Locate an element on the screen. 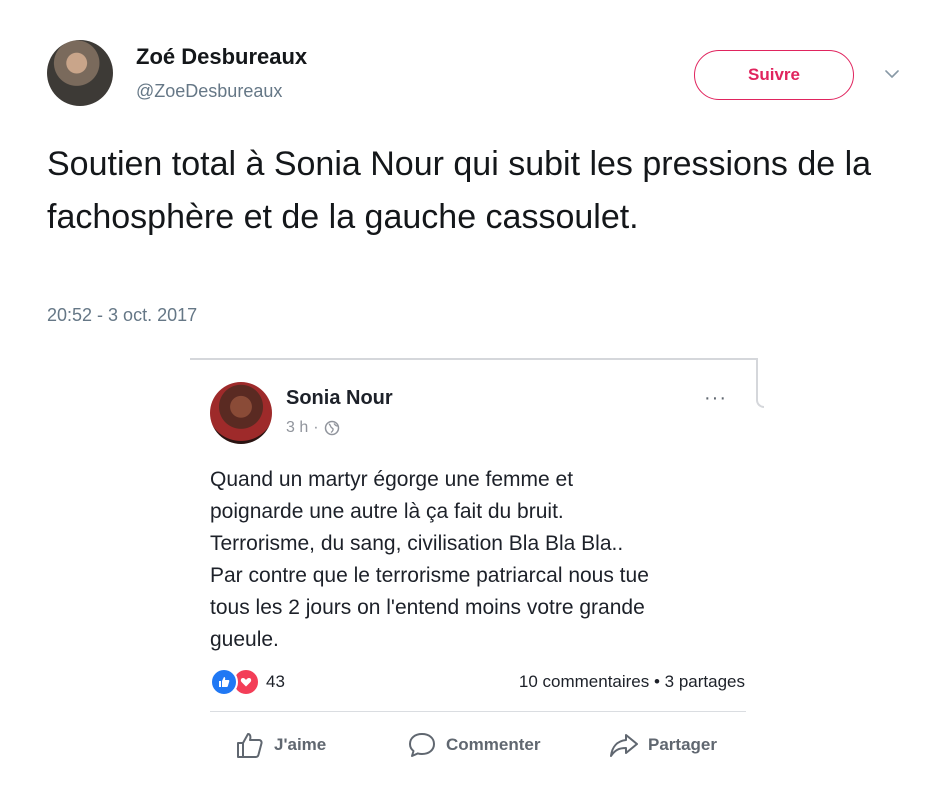  like-button: J'aime is located at coordinates (280, 745).